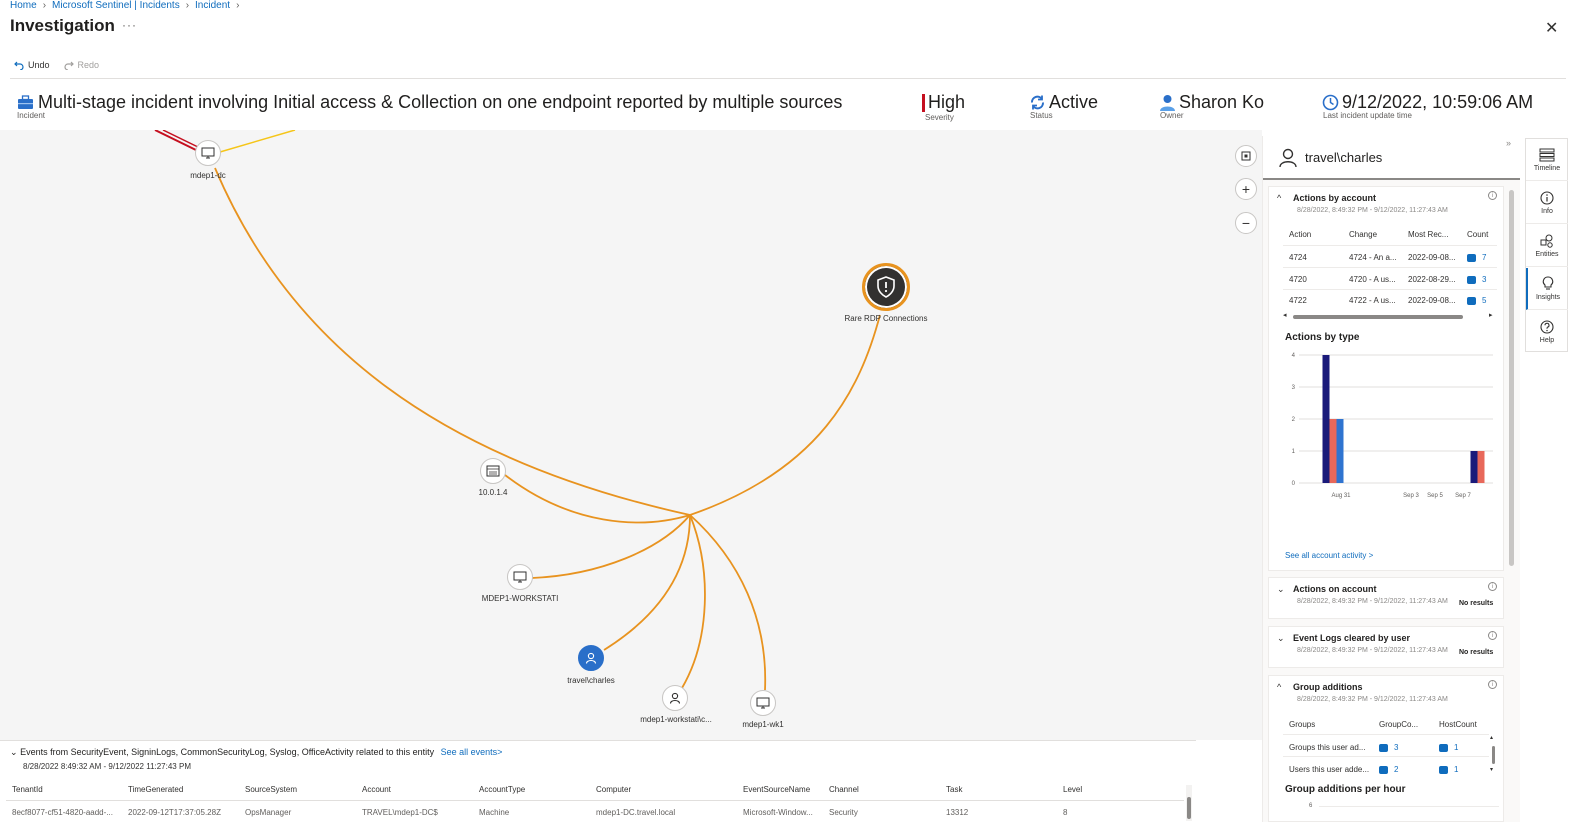 This screenshot has width=1581, height=822. Describe the element at coordinates (27, 789) in the screenshot. I see `col-header-tenantid: TenantId` at that location.